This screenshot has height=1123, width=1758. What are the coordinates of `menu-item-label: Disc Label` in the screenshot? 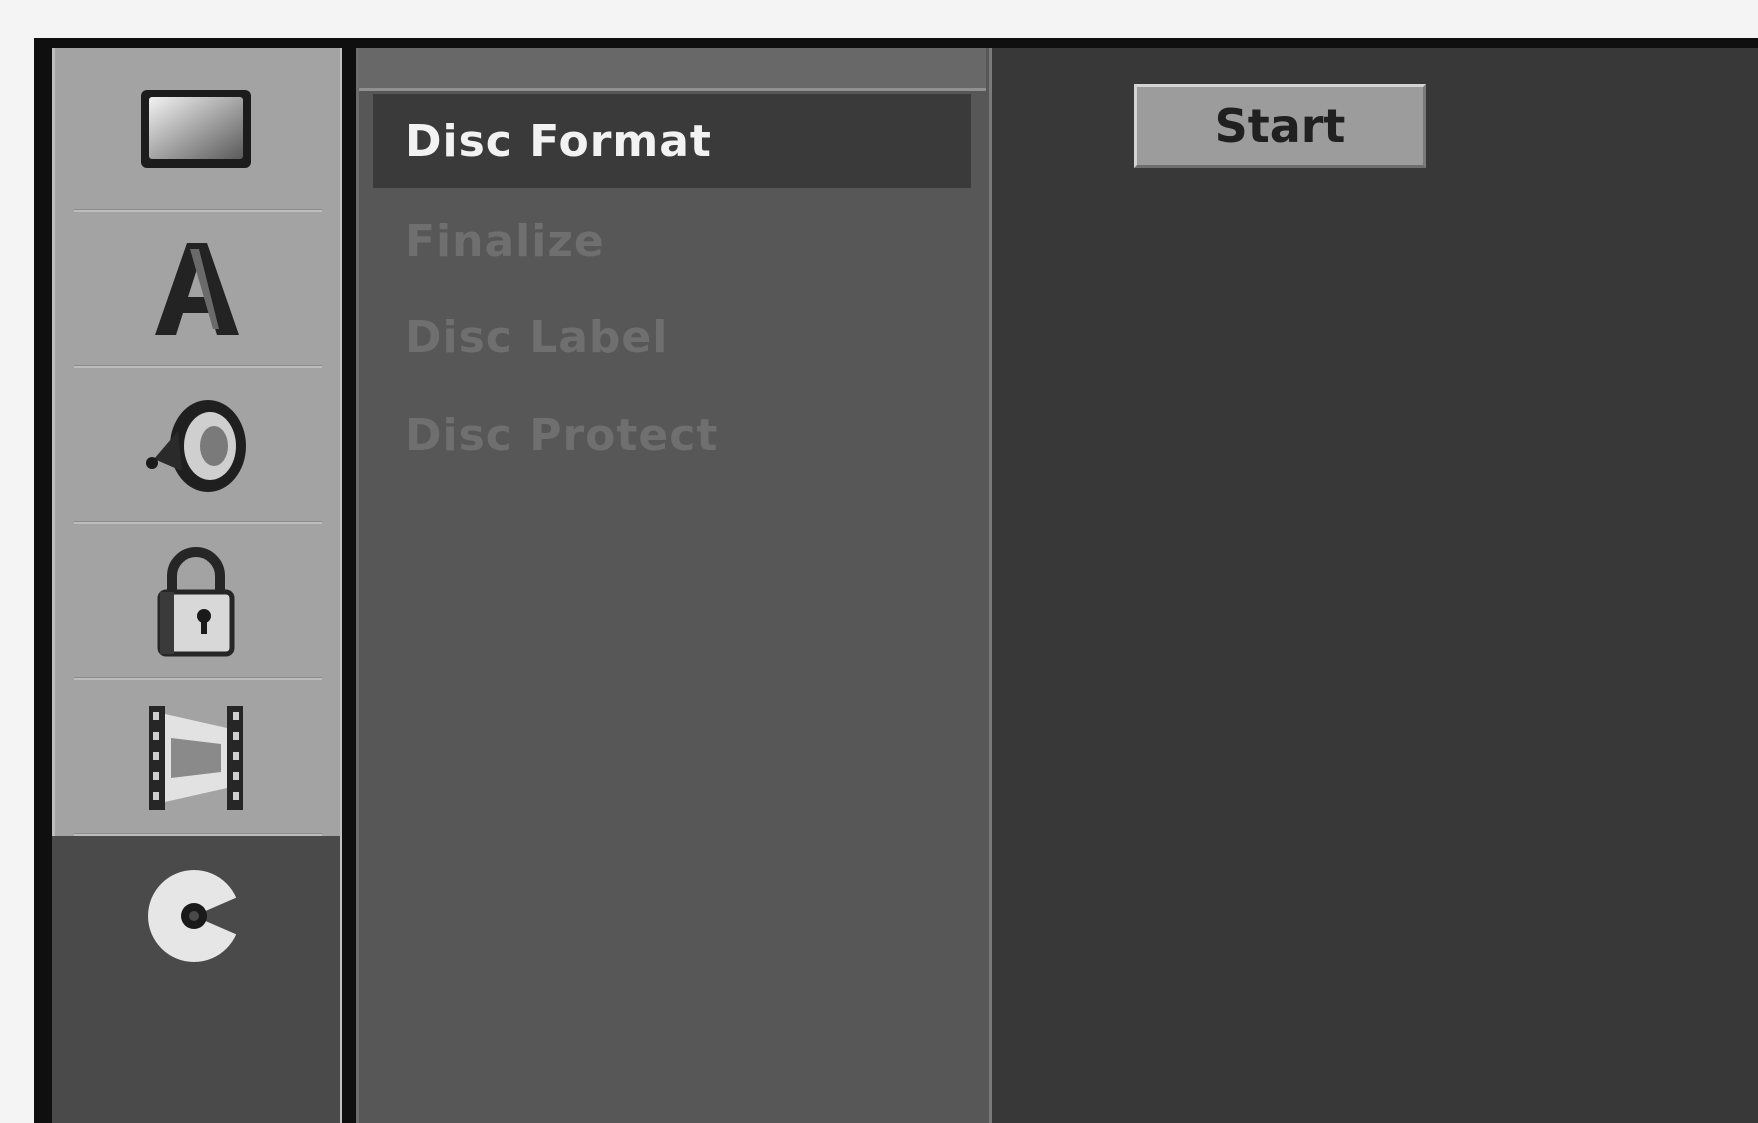 It's located at (537, 337).